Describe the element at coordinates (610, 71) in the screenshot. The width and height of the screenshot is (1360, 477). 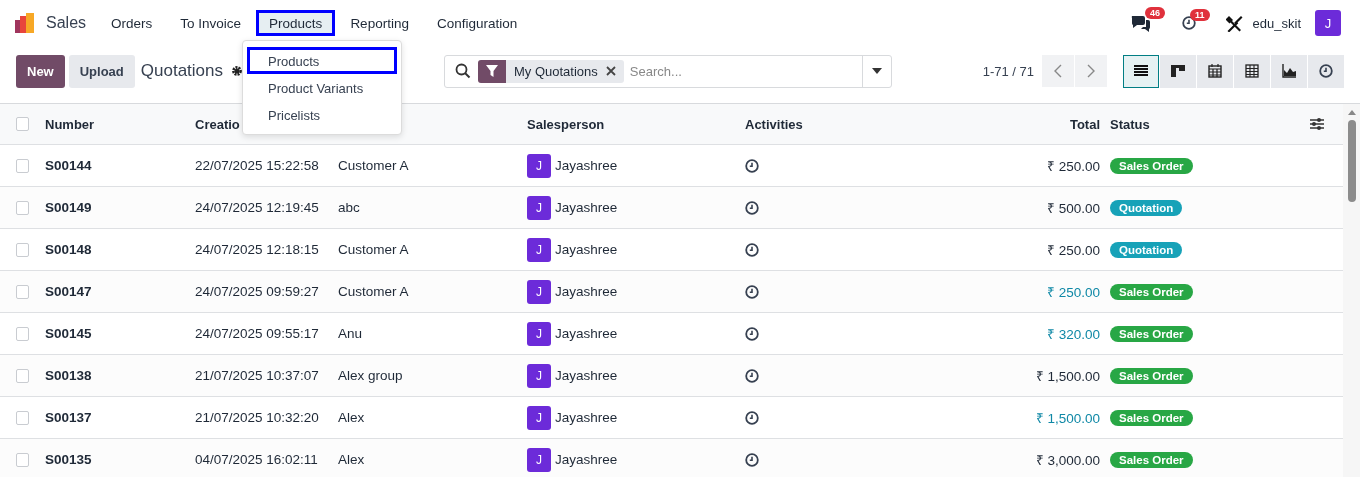
I see `close-icon` at that location.